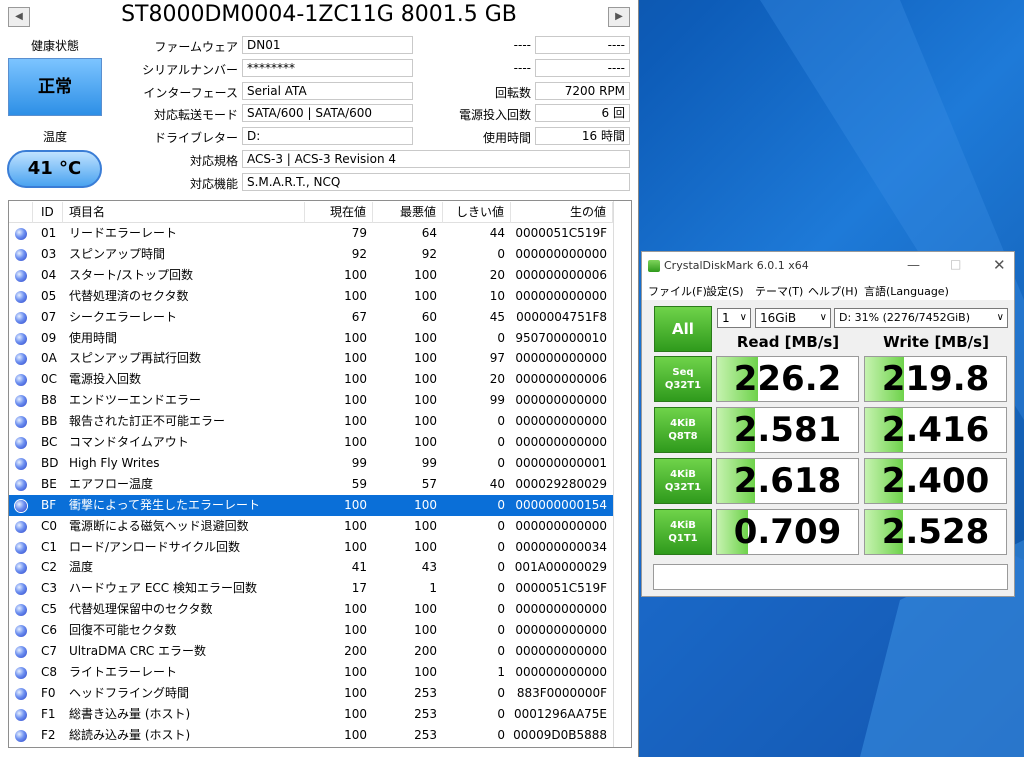 This screenshot has height=757, width=1024. What do you see at coordinates (677, 291) in the screenshot?
I see `menu-file: ファイル(F)` at bounding box center [677, 291].